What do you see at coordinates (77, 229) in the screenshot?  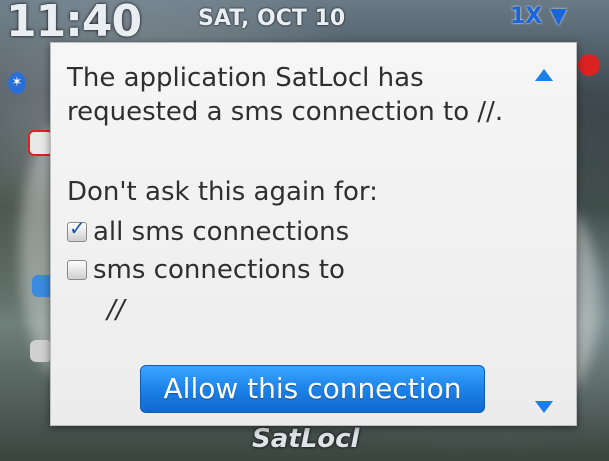 I see `checkbox-checked-icon: ✓` at bounding box center [77, 229].